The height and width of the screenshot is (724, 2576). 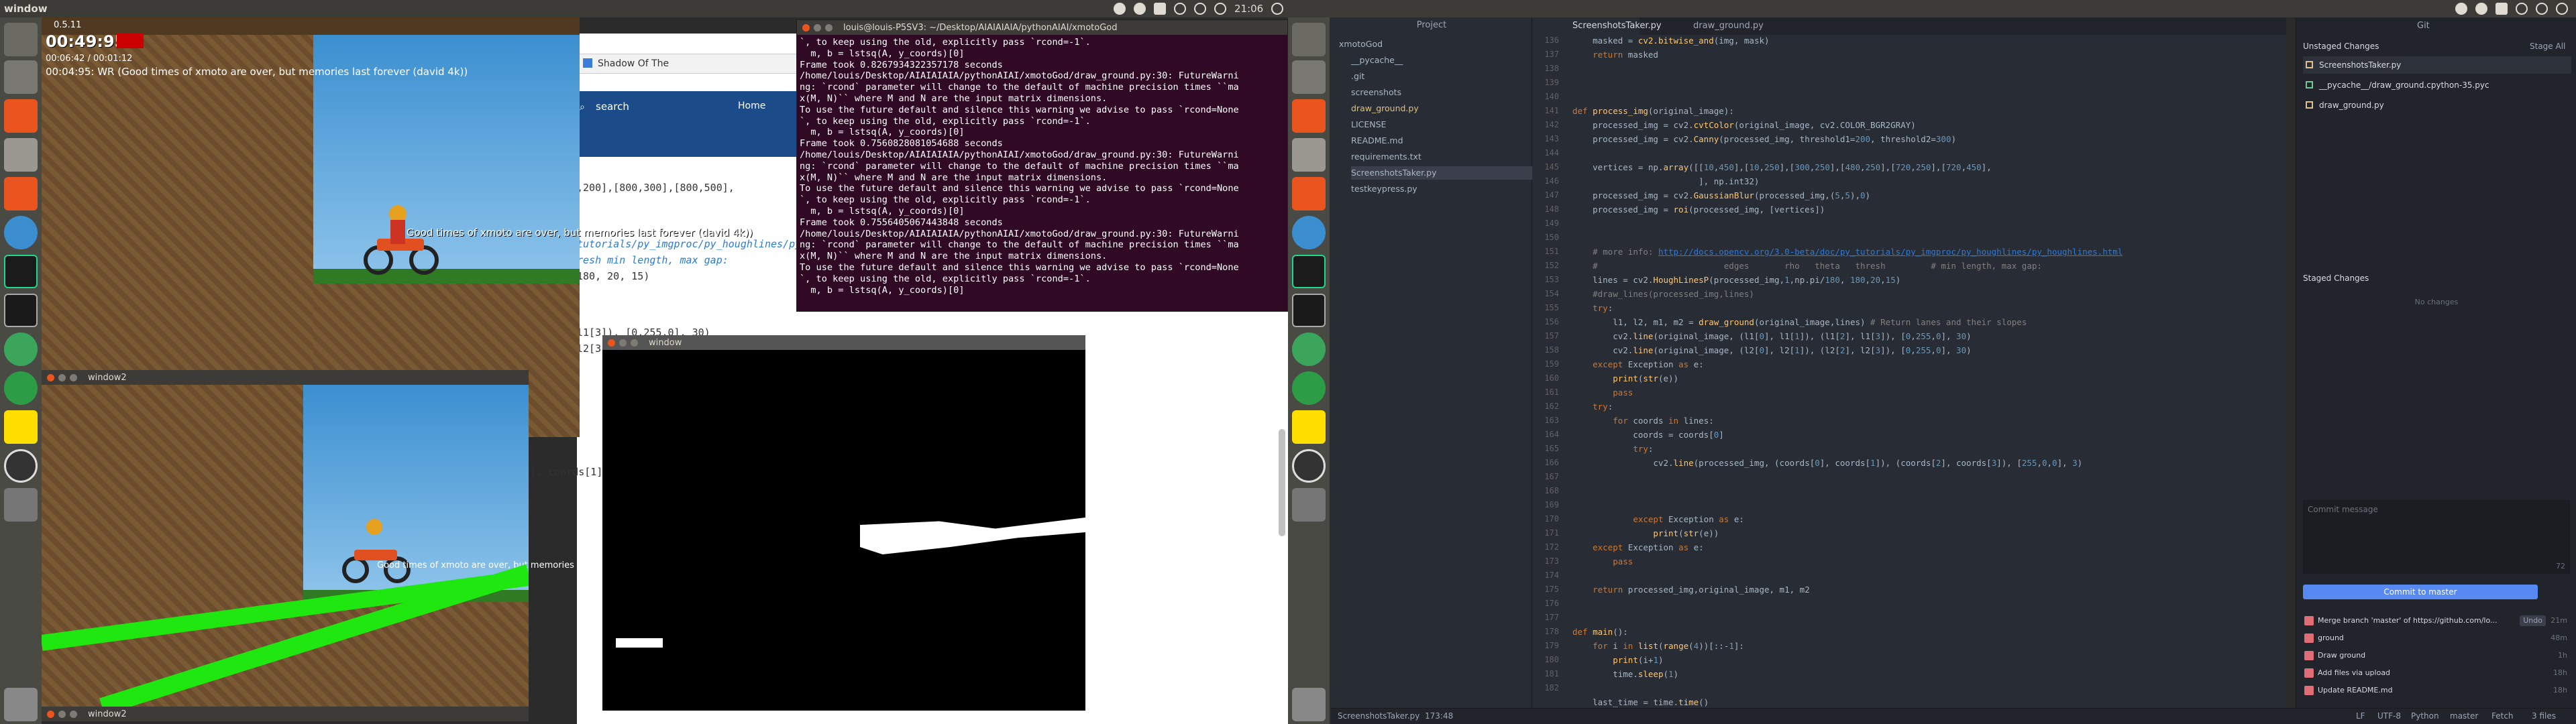 I want to click on status-cursor-position: 173:48, so click(x=1439, y=716).